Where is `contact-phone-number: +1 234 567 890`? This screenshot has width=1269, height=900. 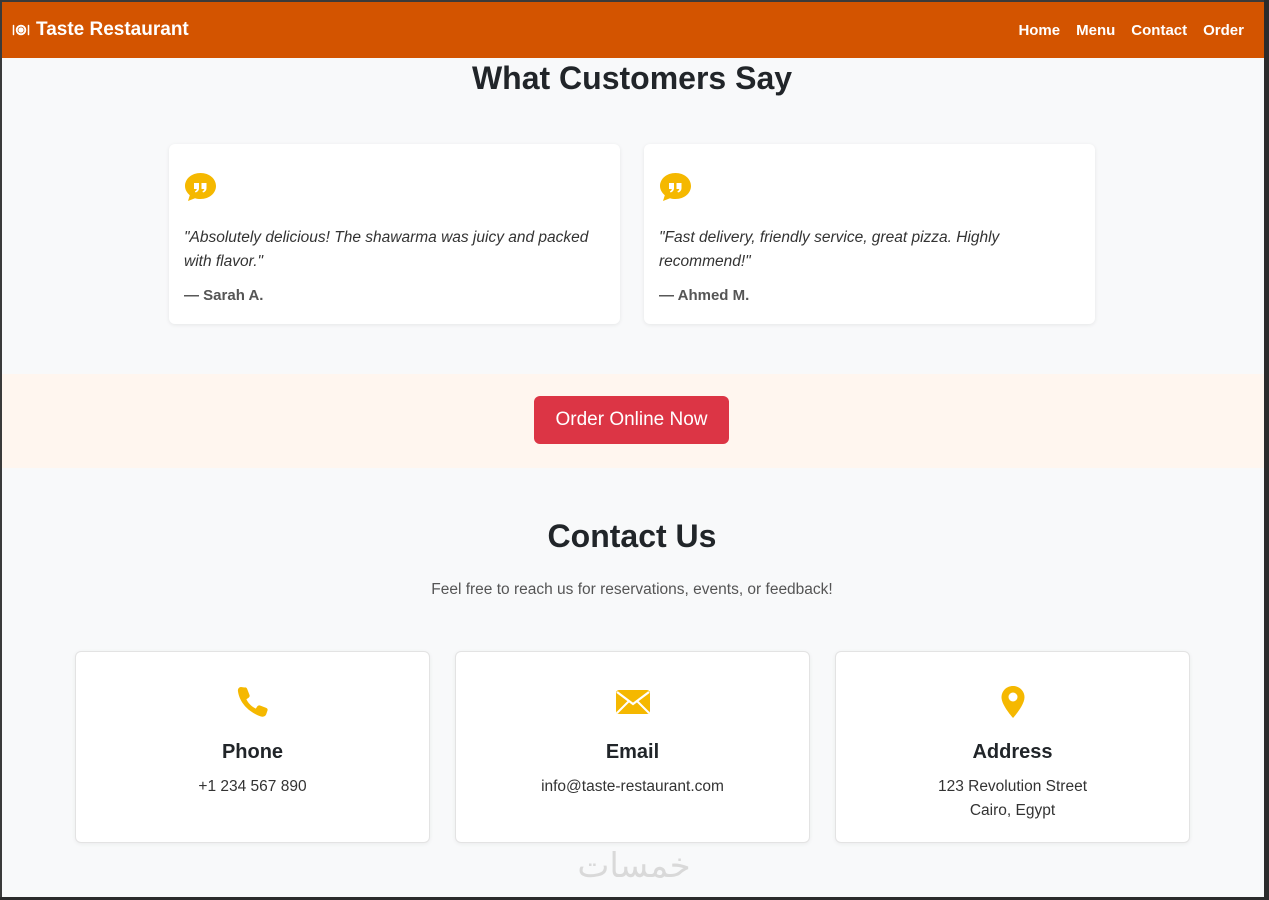 contact-phone-number: +1 234 567 890 is located at coordinates (252, 787).